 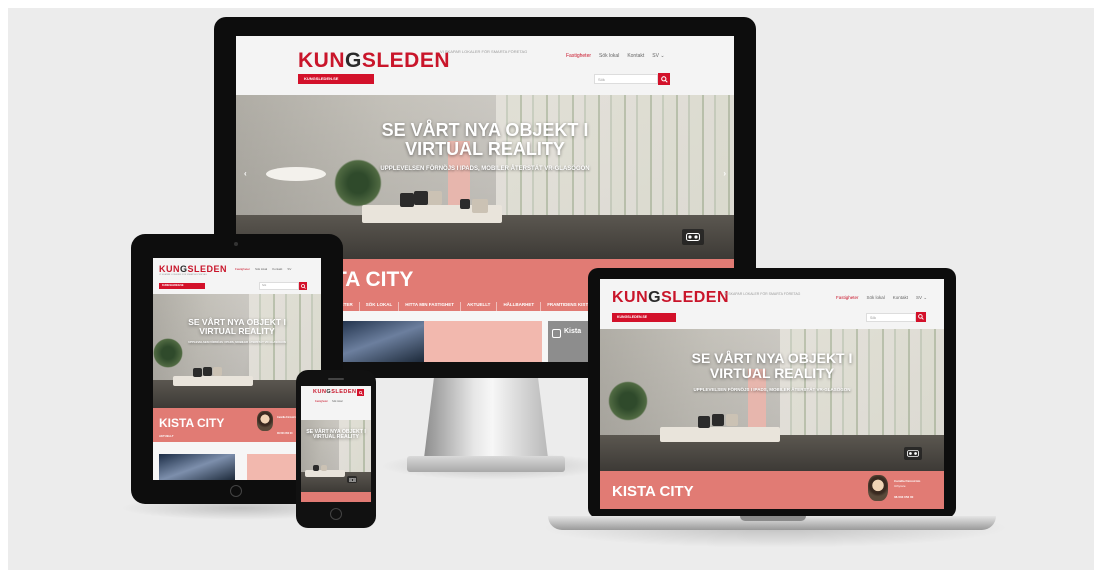 What do you see at coordinates (519, 306) in the screenshot?
I see `tab-hallbarhet: HÅLLBARHET` at bounding box center [519, 306].